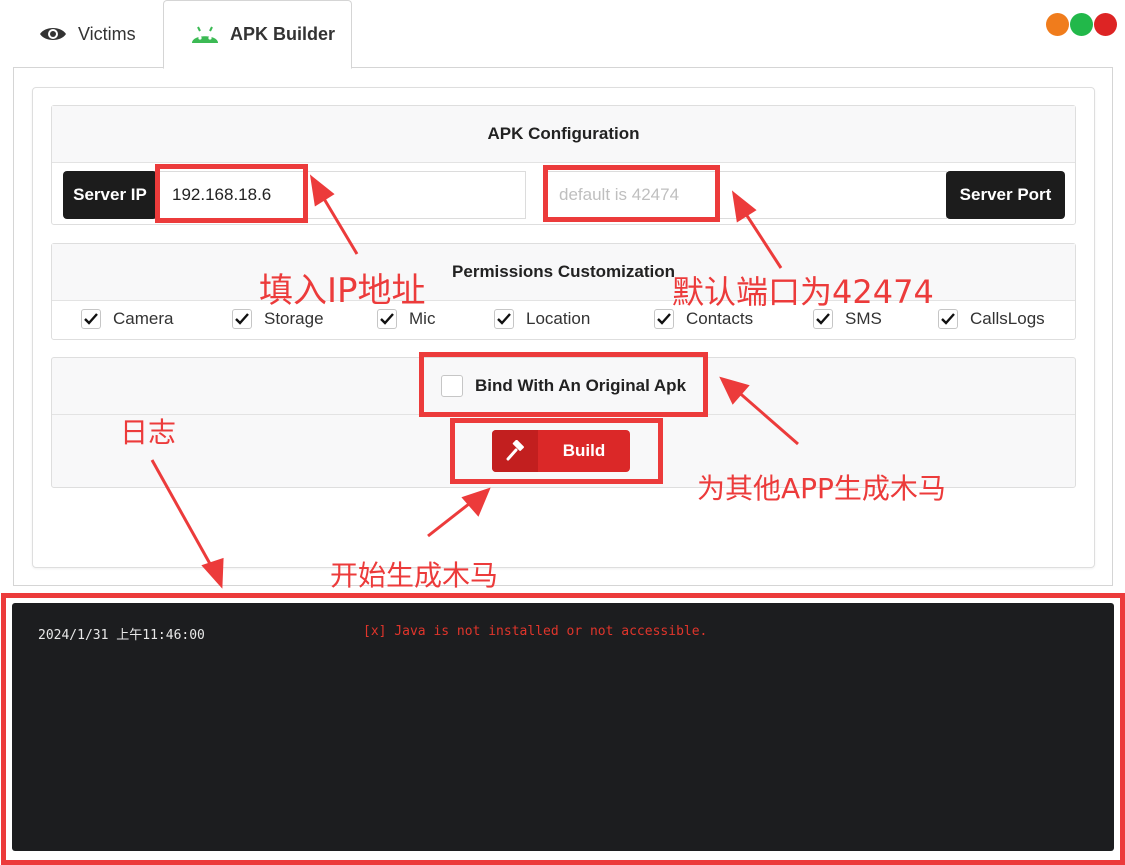 Image resolution: width=1125 pixels, height=865 pixels. I want to click on annotation-trojan-other-app: 为其他APP生成木马, so click(821, 488).